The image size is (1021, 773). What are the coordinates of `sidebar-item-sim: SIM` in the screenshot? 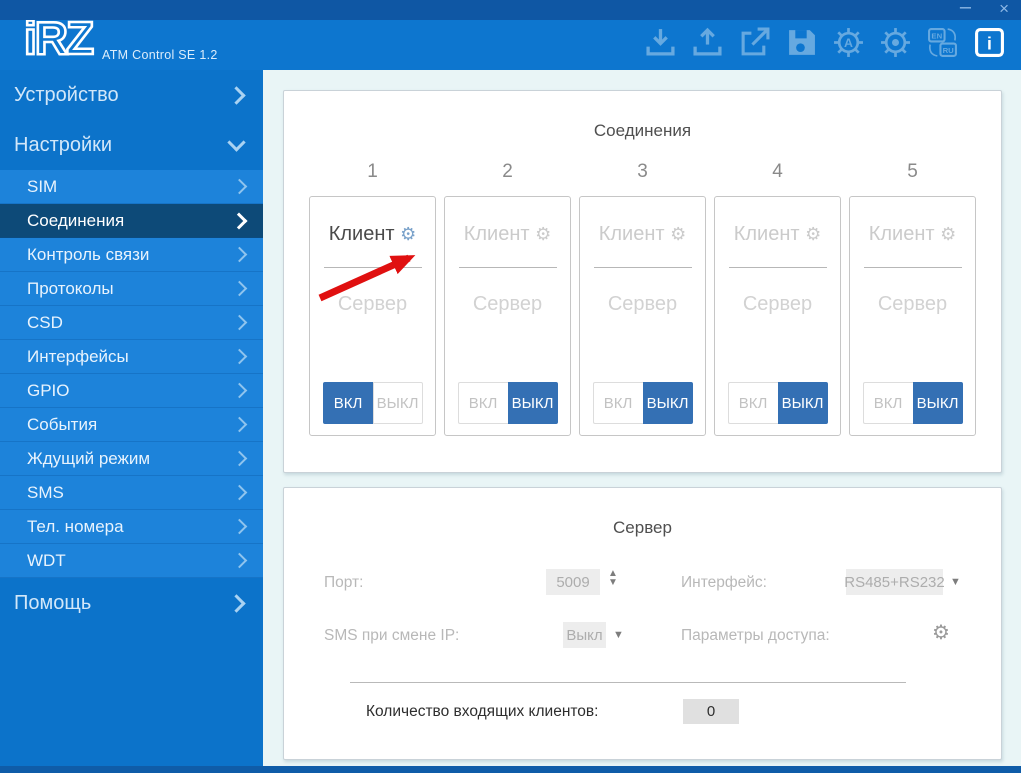 It's located at (131, 187).